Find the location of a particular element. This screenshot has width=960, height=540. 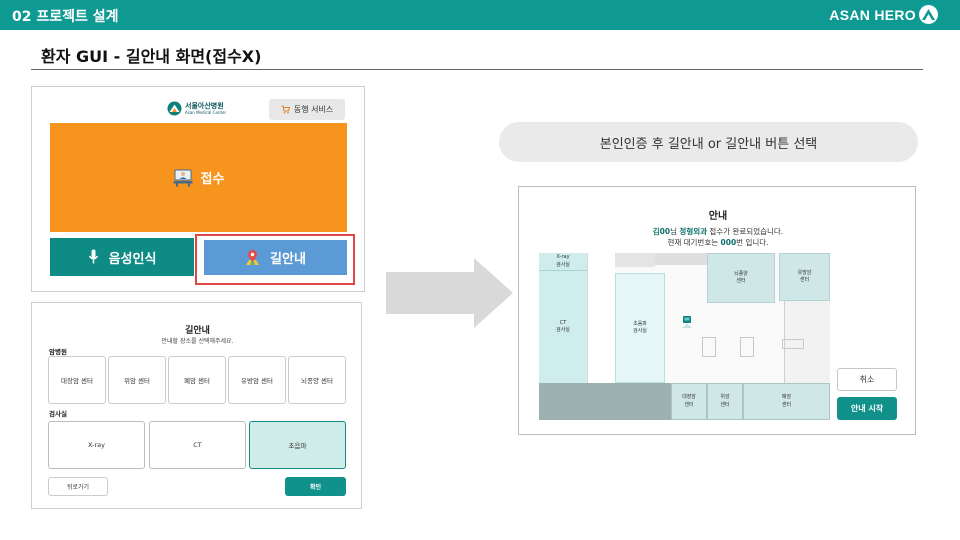

directory-subtitle: 안내할 장소를 선택해주세요. is located at coordinates (197, 341).